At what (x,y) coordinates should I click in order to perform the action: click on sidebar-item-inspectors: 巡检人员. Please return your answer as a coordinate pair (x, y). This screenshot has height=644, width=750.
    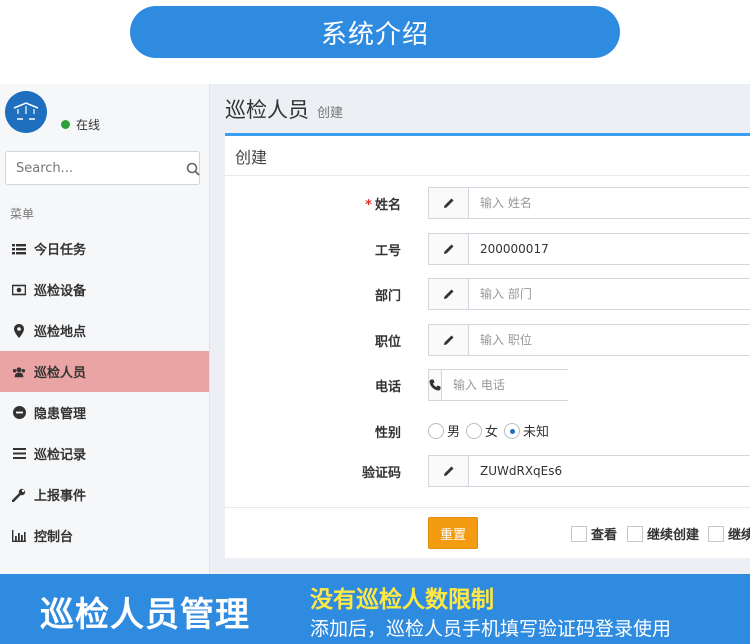
    Looking at the image, I should click on (104, 371).